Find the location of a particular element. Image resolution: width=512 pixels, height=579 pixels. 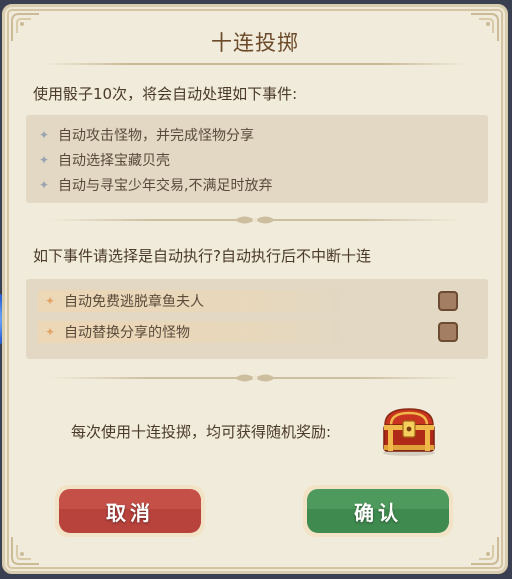

auto-event-item: ✦ 自动攻击怪物，并完成怪物分享 is located at coordinates (146, 135).